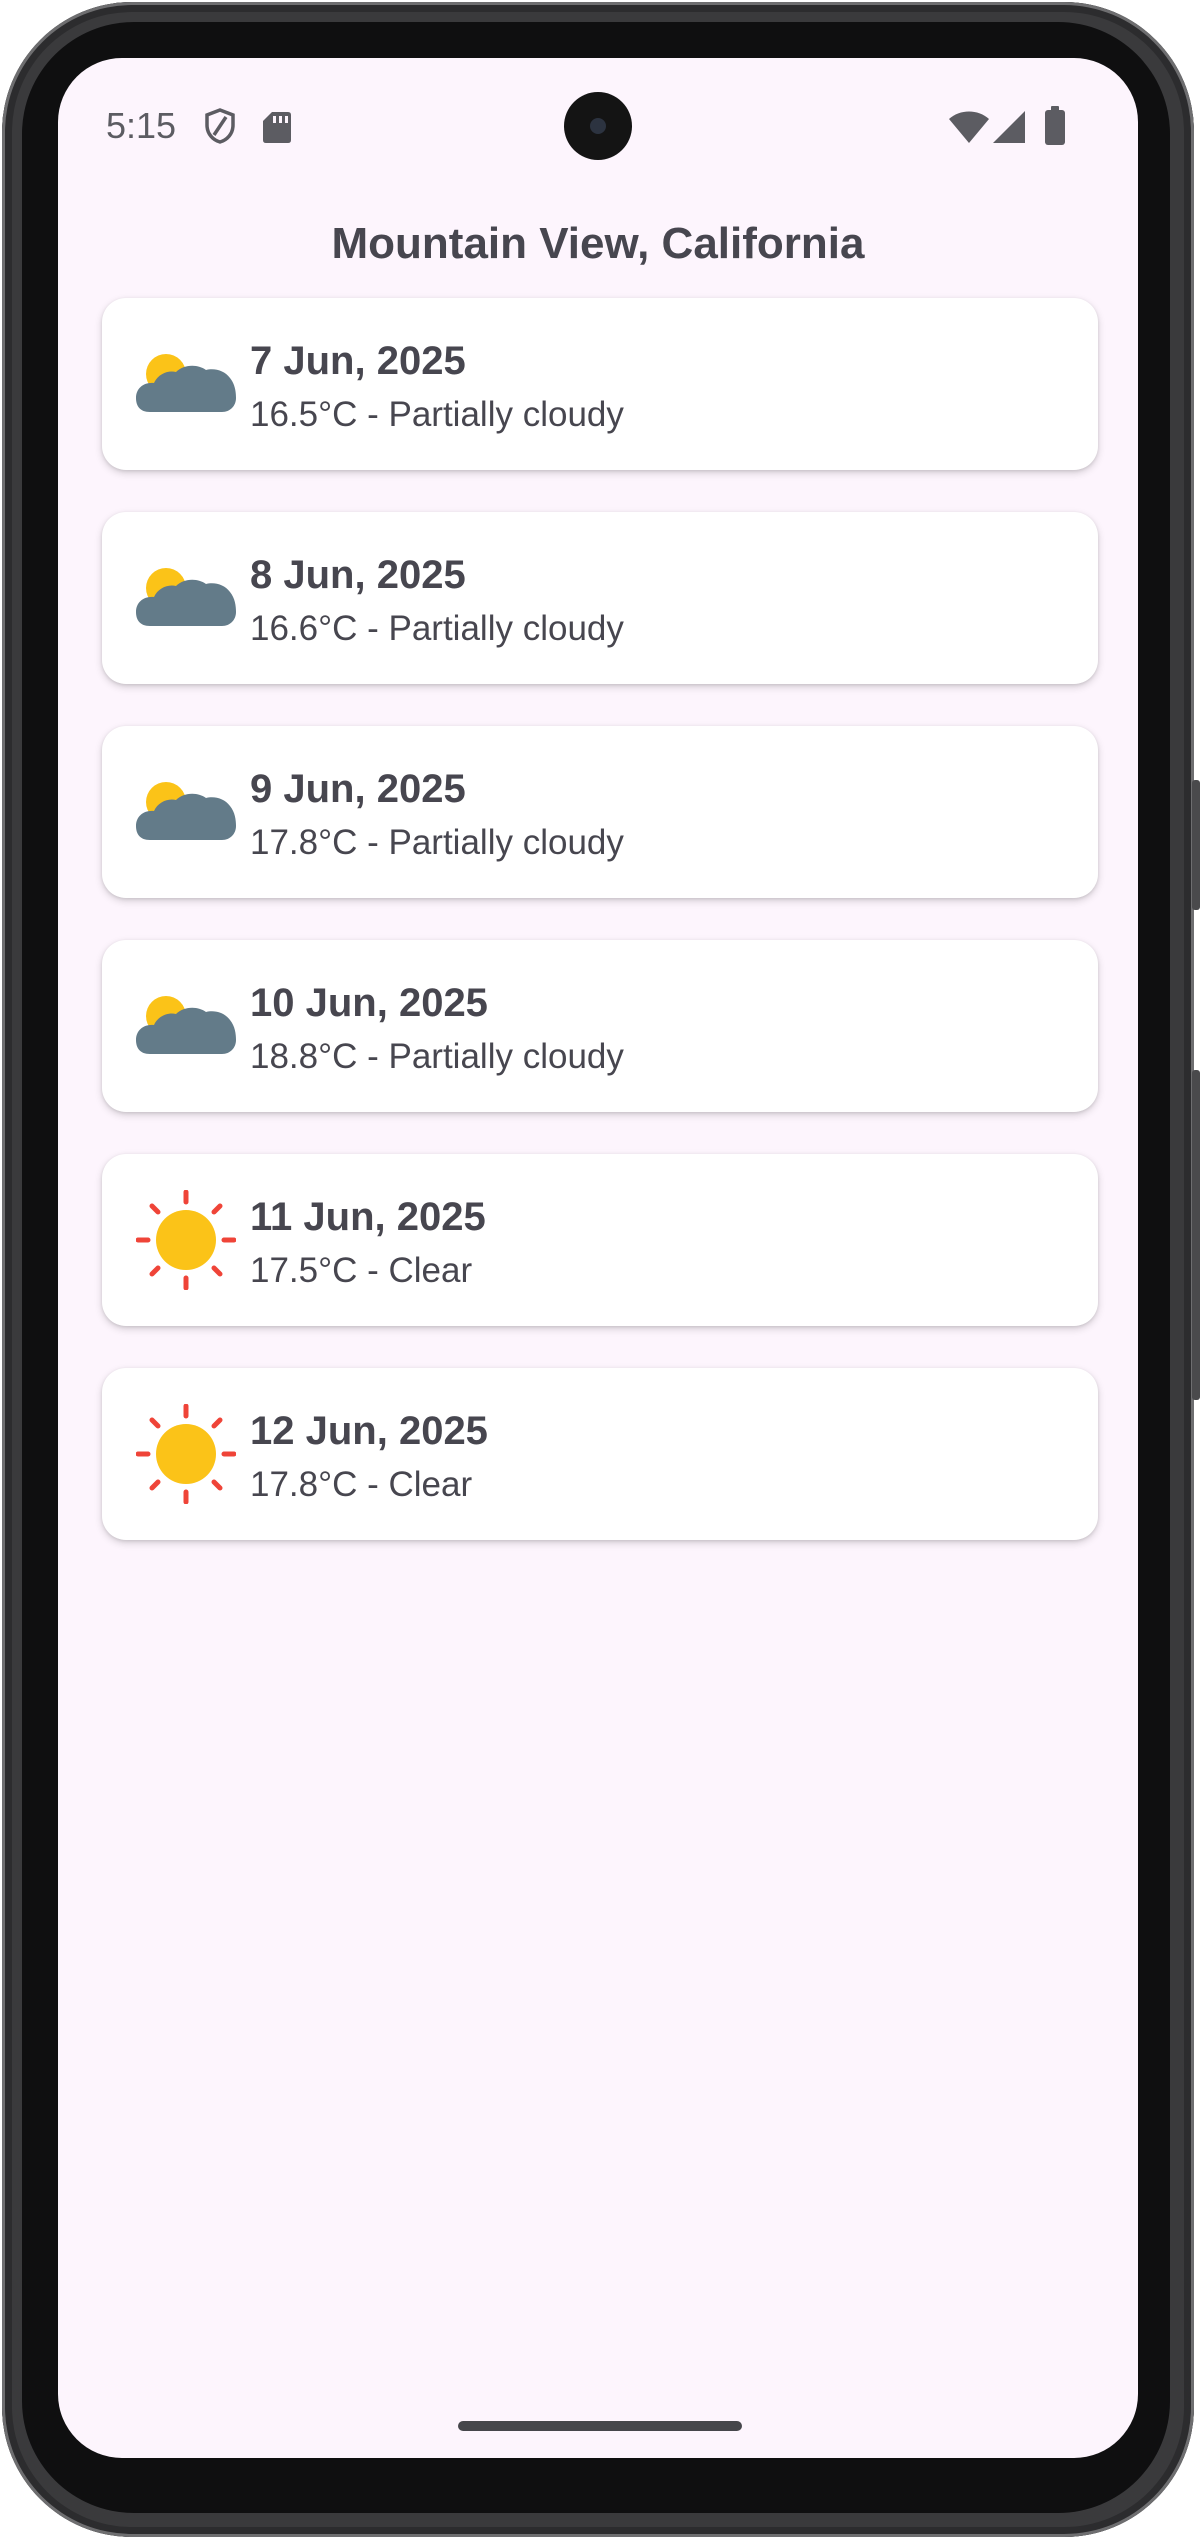 The height and width of the screenshot is (2541, 1200). What do you see at coordinates (220, 126) in the screenshot?
I see `shield-icon` at bounding box center [220, 126].